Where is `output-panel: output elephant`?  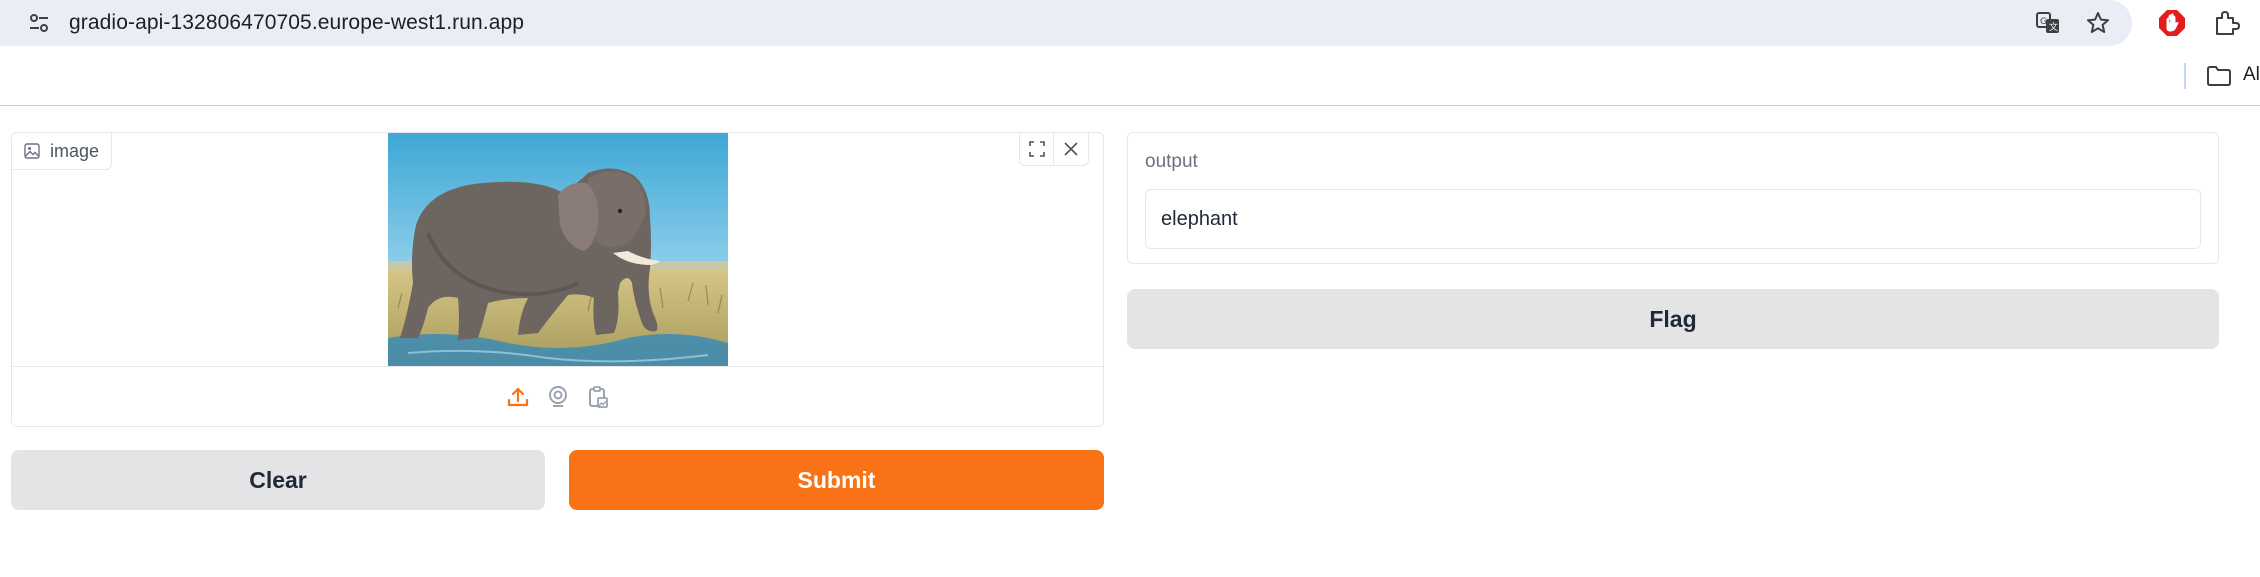
output-panel: output elephant is located at coordinates (1673, 198).